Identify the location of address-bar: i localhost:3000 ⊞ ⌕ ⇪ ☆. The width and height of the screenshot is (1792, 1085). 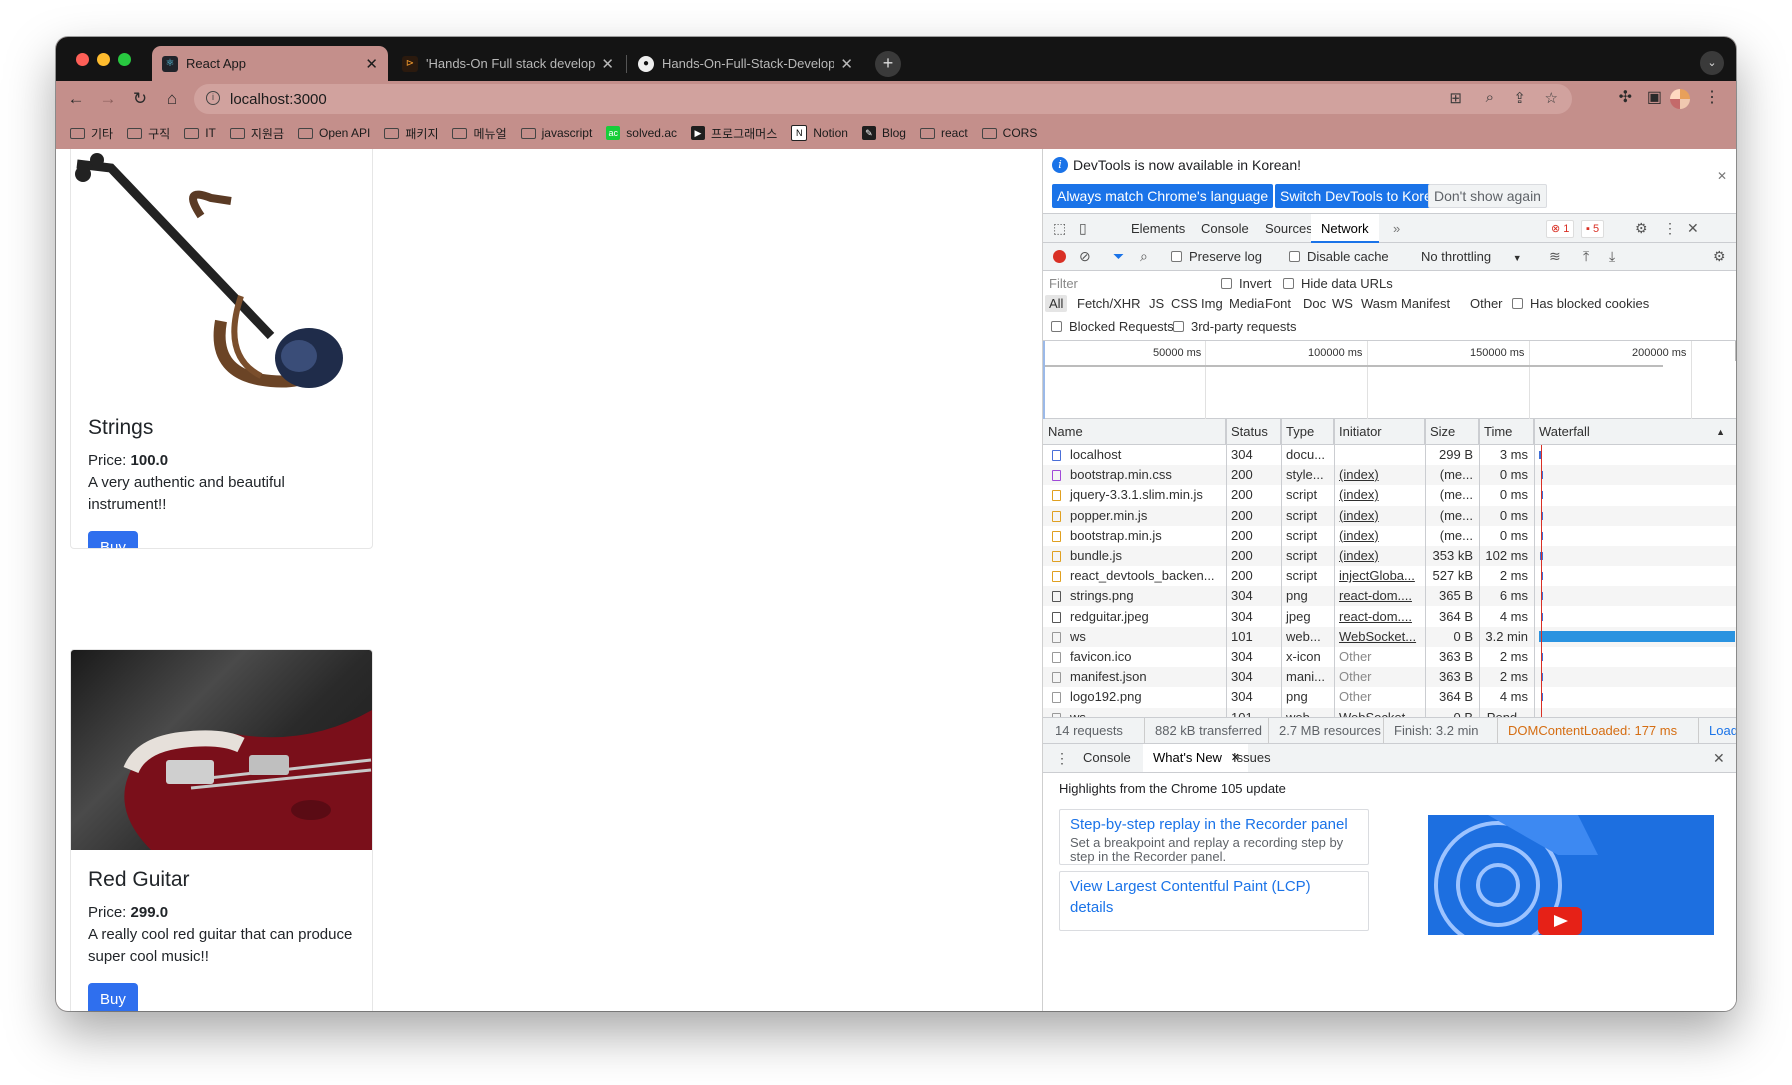
(883, 99).